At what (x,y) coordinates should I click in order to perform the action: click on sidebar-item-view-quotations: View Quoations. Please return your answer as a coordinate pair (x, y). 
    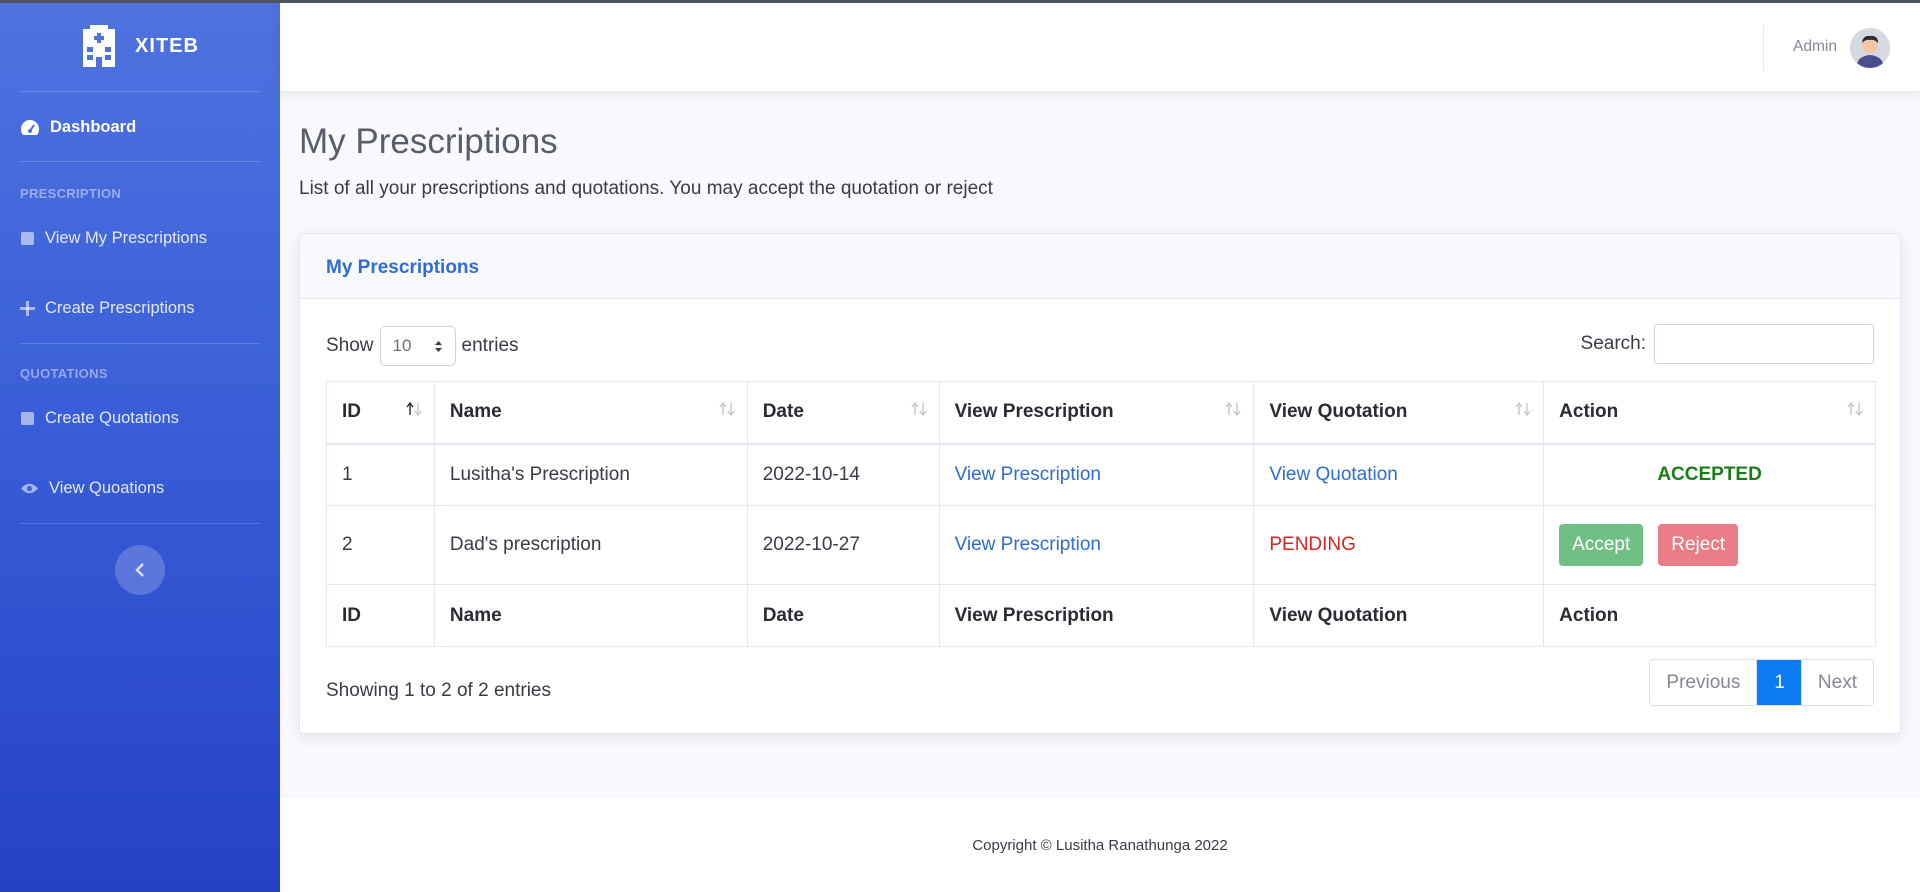
    Looking at the image, I should click on (92, 488).